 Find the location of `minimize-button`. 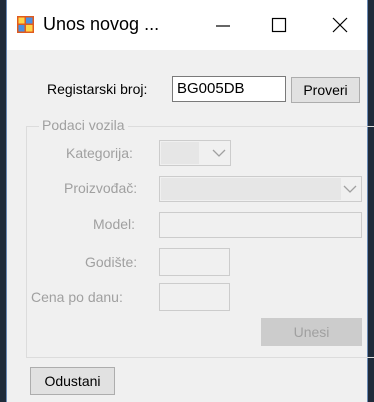

minimize-button is located at coordinates (223, 25).